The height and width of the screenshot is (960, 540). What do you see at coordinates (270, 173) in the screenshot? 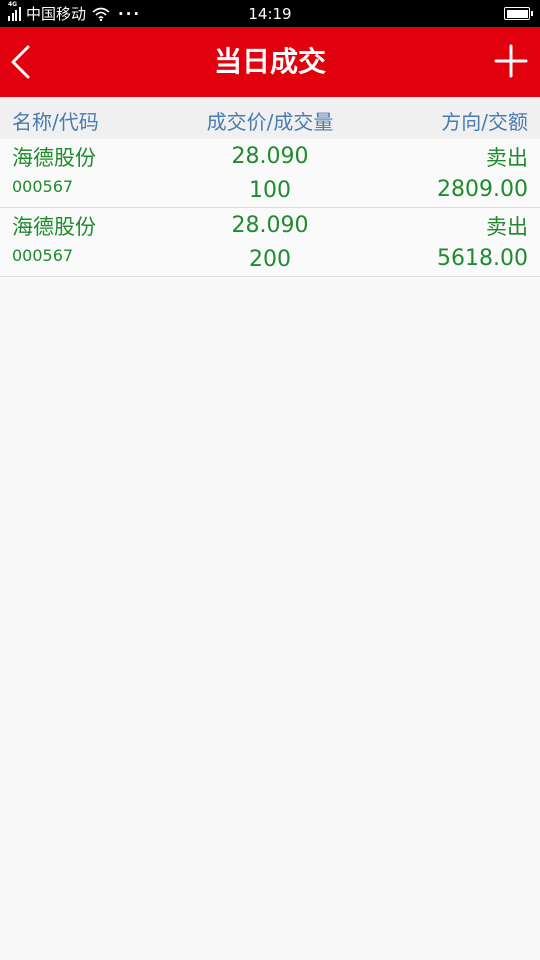
I see `trade-row: 海德股份 000567 28.090 100 卖出 2809.00` at bounding box center [270, 173].